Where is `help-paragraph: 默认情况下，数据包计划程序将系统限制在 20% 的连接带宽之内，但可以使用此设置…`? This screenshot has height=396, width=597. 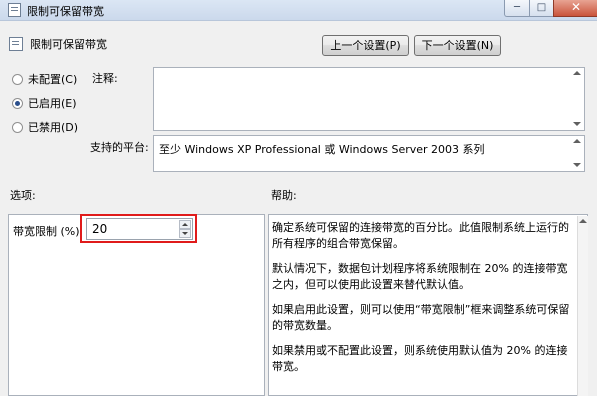 help-paragraph: 默认情况下，数据包计划程序将系统限制在 20% 的连接带宽之内，但可以使用此设置… is located at coordinates (420, 276).